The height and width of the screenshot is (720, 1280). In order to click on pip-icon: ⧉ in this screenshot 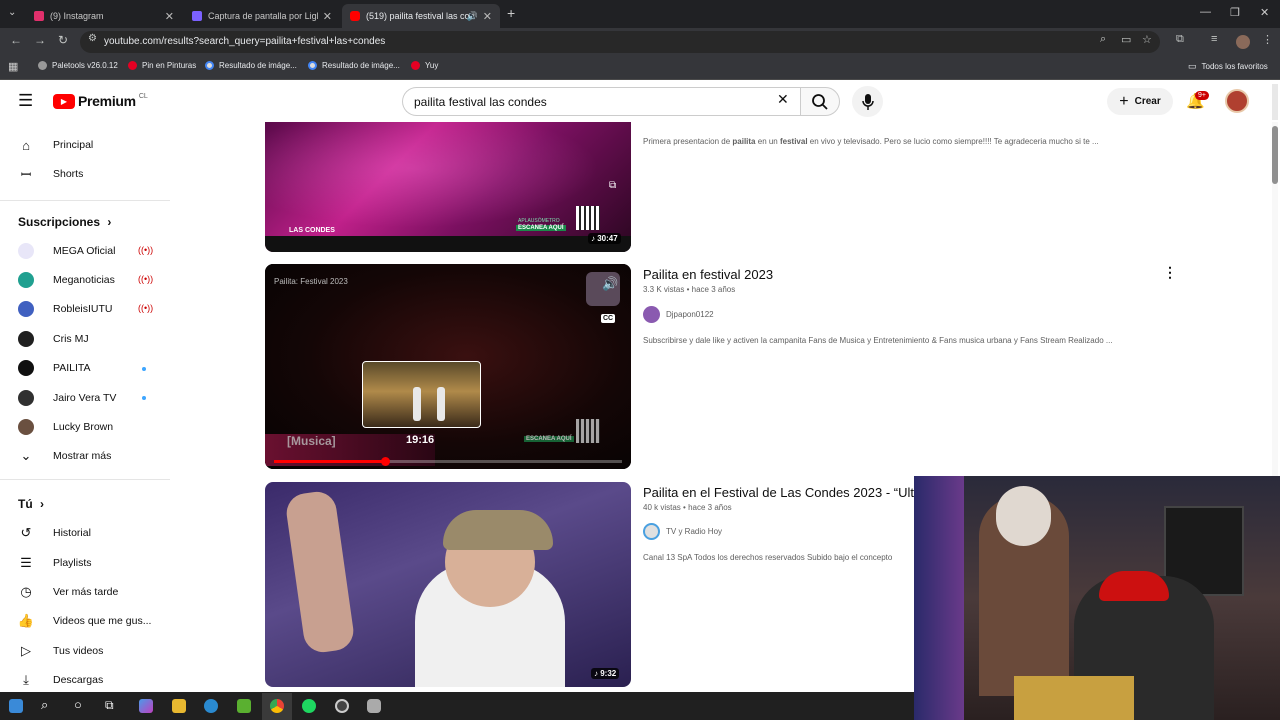, I will do `click(612, 185)`.